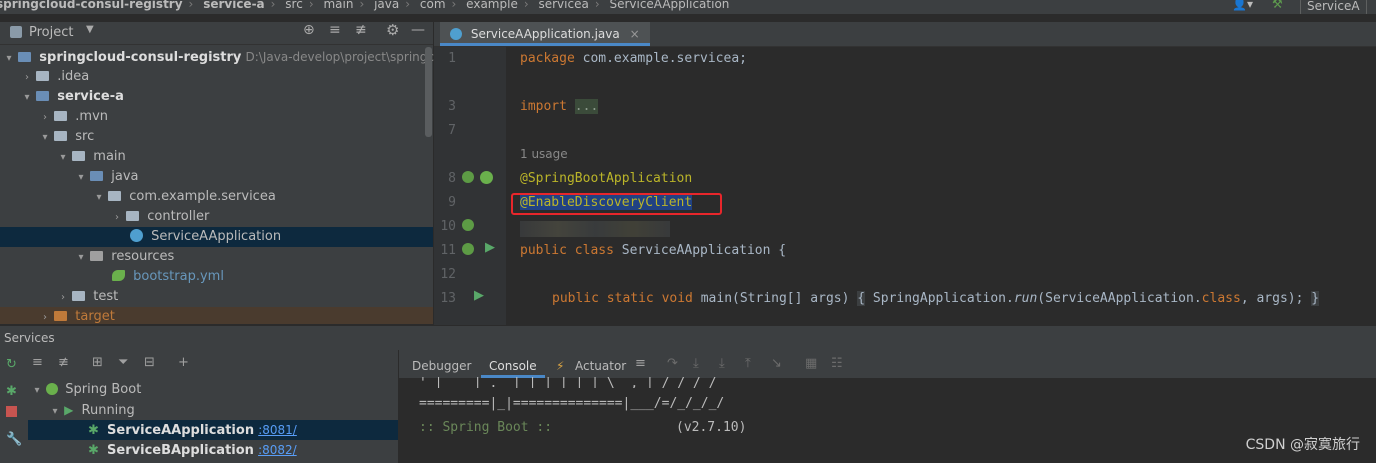 The width and height of the screenshot is (1376, 463). I want to click on step-into-icon: ⤓, so click(696, 363).